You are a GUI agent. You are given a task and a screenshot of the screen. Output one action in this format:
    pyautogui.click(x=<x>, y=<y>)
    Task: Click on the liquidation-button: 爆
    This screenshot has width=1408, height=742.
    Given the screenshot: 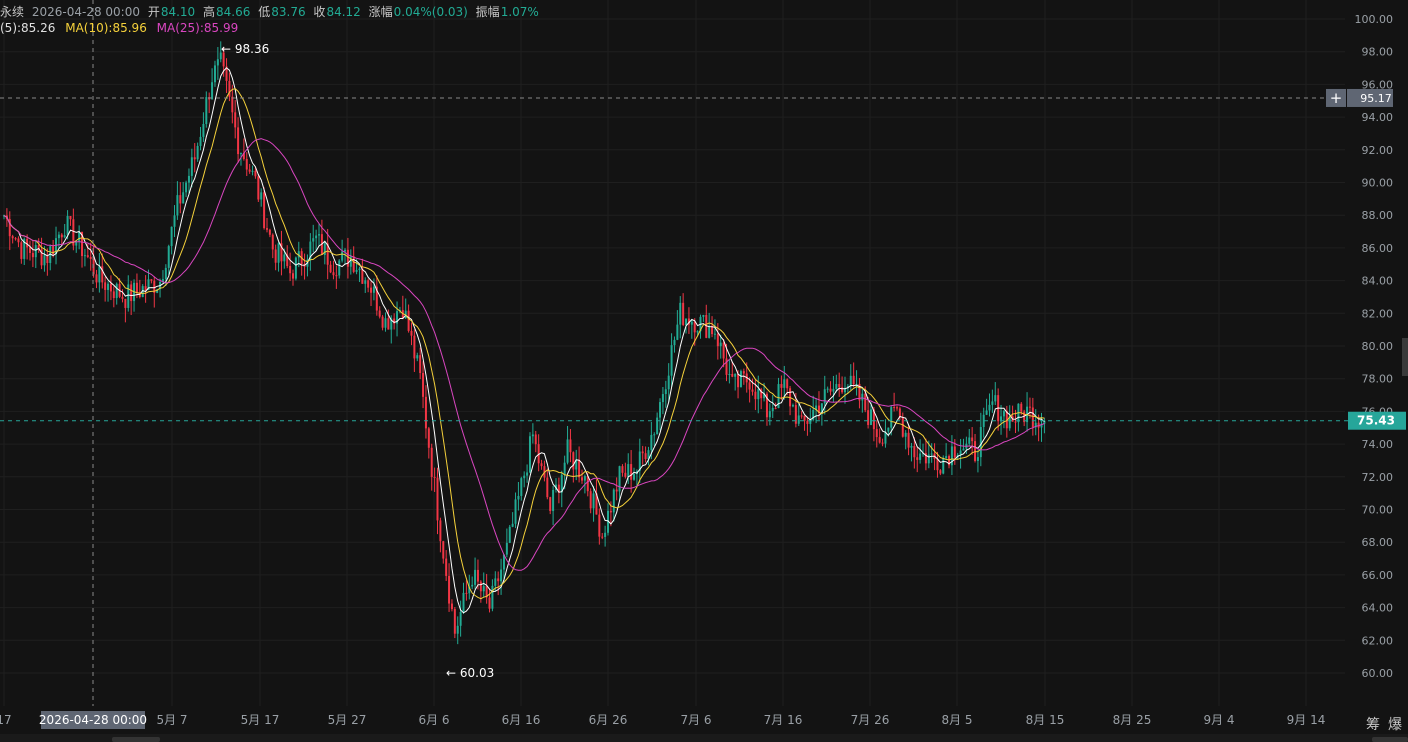 What is the action you would take?
    pyautogui.click(x=1395, y=724)
    